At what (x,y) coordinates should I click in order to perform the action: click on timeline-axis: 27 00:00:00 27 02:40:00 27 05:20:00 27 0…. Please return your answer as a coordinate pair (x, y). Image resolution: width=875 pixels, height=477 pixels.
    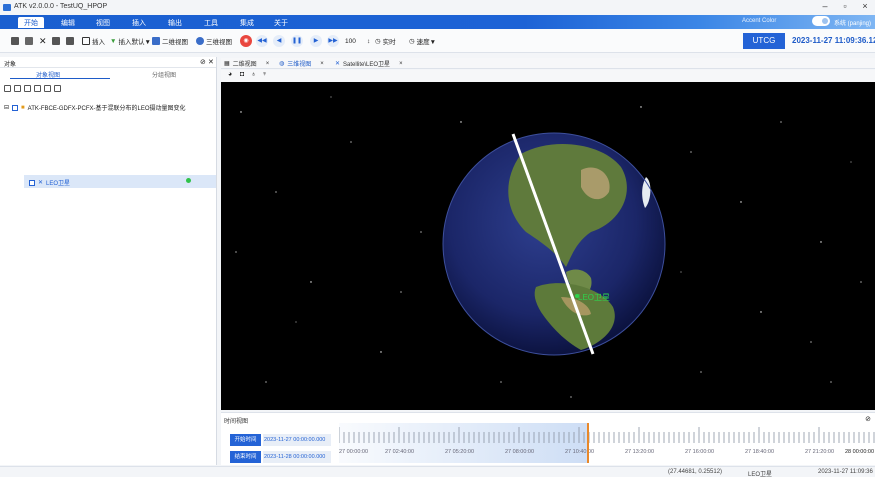
    Looking at the image, I should click on (607, 443).